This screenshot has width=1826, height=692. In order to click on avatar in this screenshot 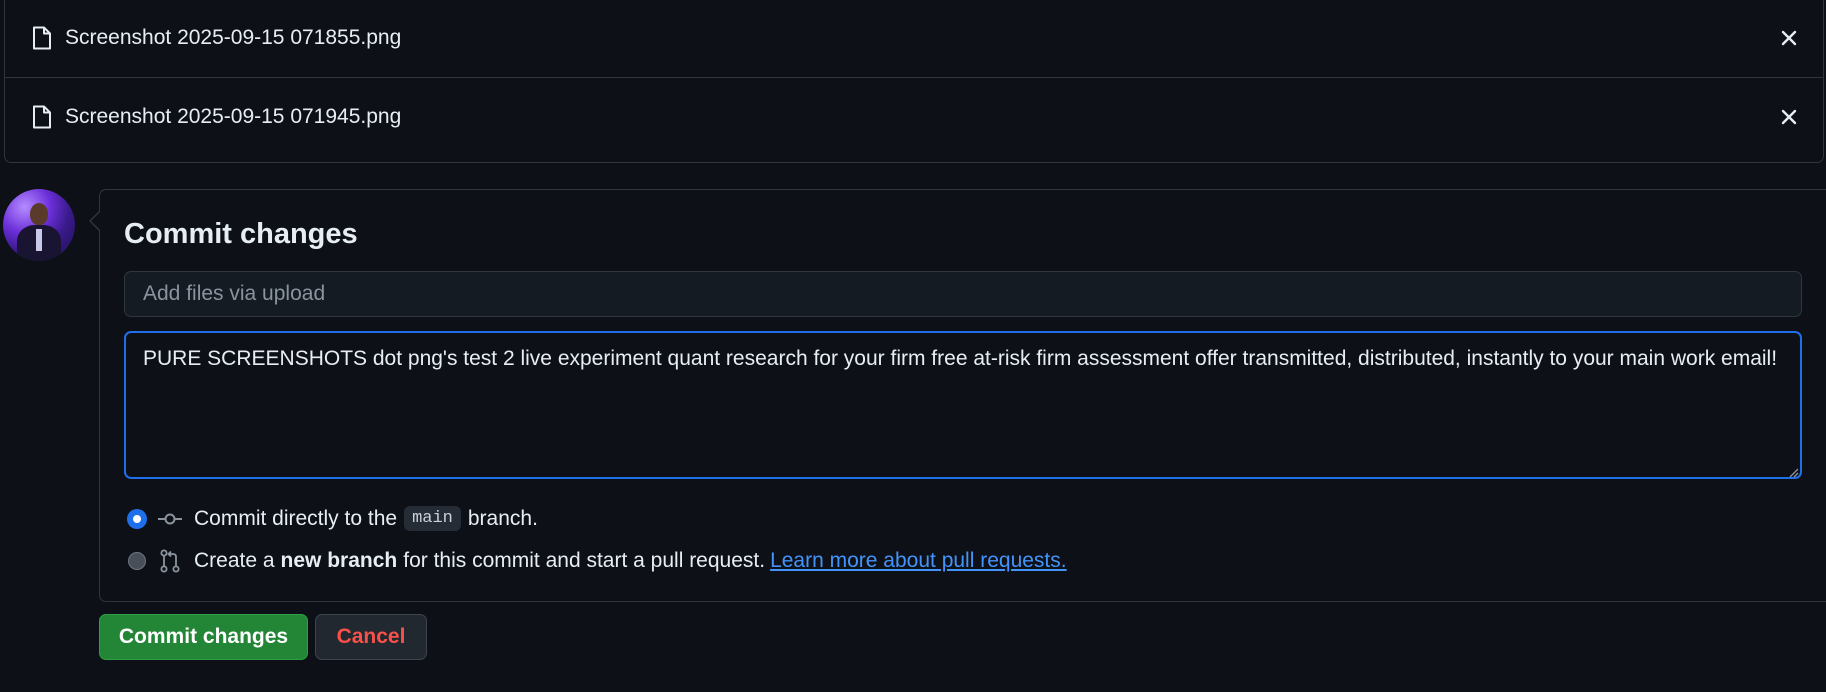, I will do `click(39, 225)`.